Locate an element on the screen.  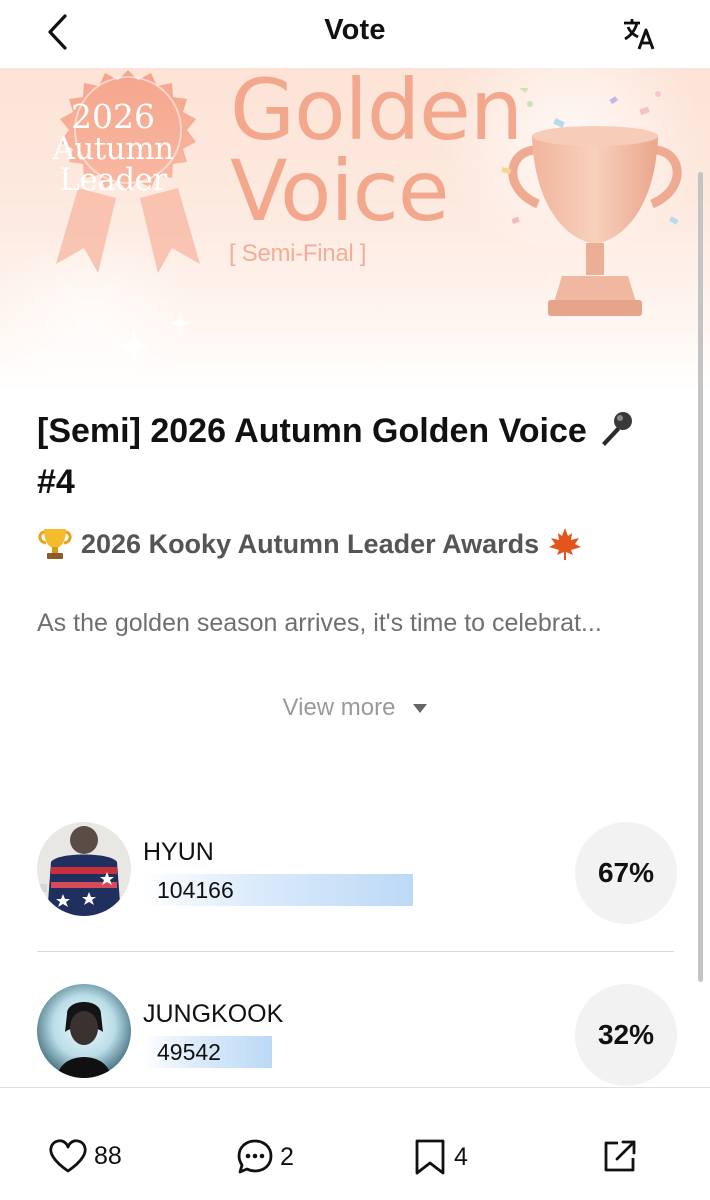
post-title-text: [Semi] 2026 Autumn Golden Voice is located at coordinates (312, 431).